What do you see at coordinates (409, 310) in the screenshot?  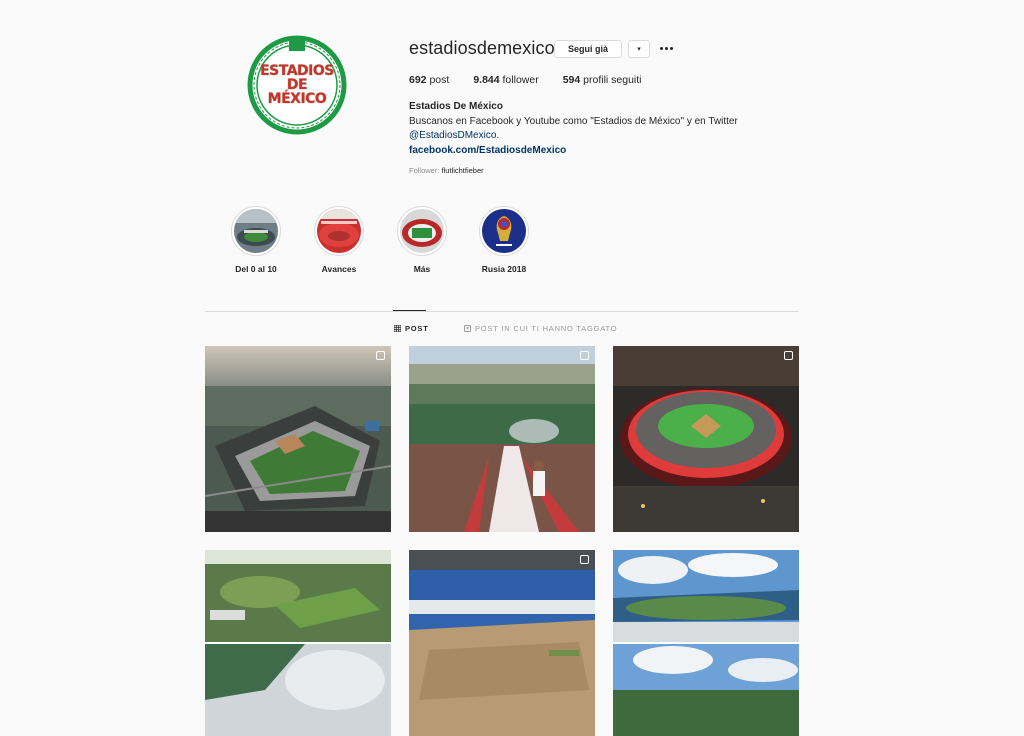 I see `active-tab-indicator` at bounding box center [409, 310].